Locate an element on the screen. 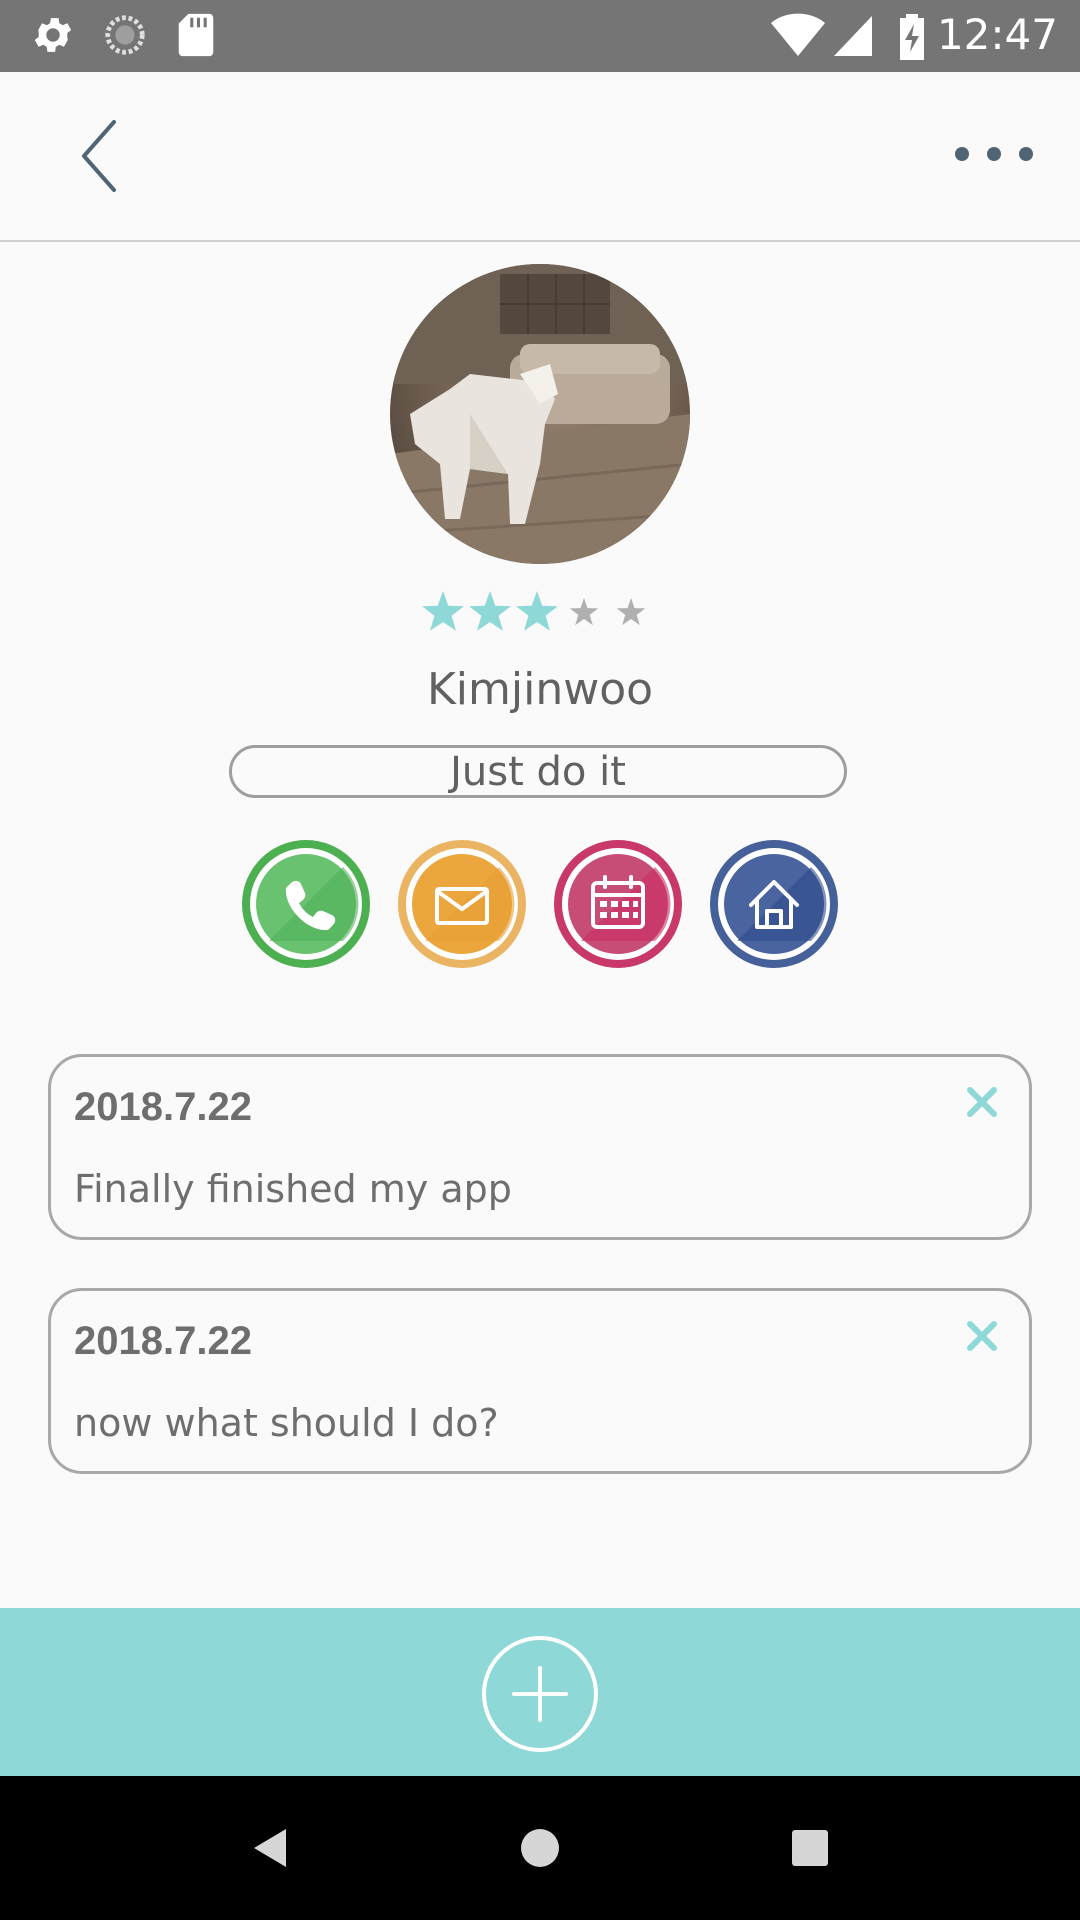 The width and height of the screenshot is (1080, 1920). app-header is located at coordinates (540, 157).